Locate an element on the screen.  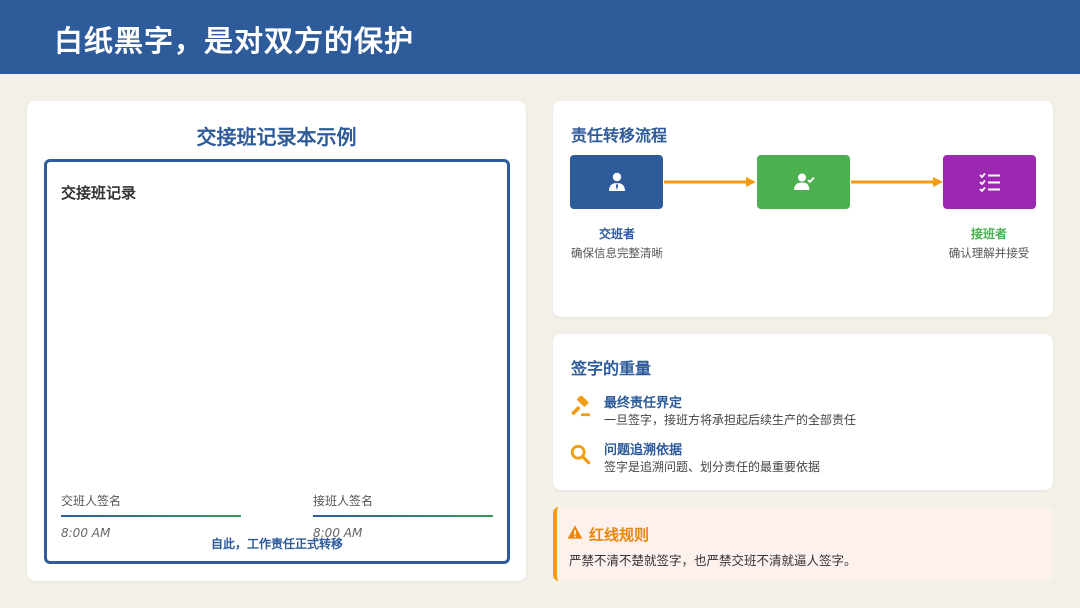
takeover-role: 接班者 is located at coordinates (988, 234).